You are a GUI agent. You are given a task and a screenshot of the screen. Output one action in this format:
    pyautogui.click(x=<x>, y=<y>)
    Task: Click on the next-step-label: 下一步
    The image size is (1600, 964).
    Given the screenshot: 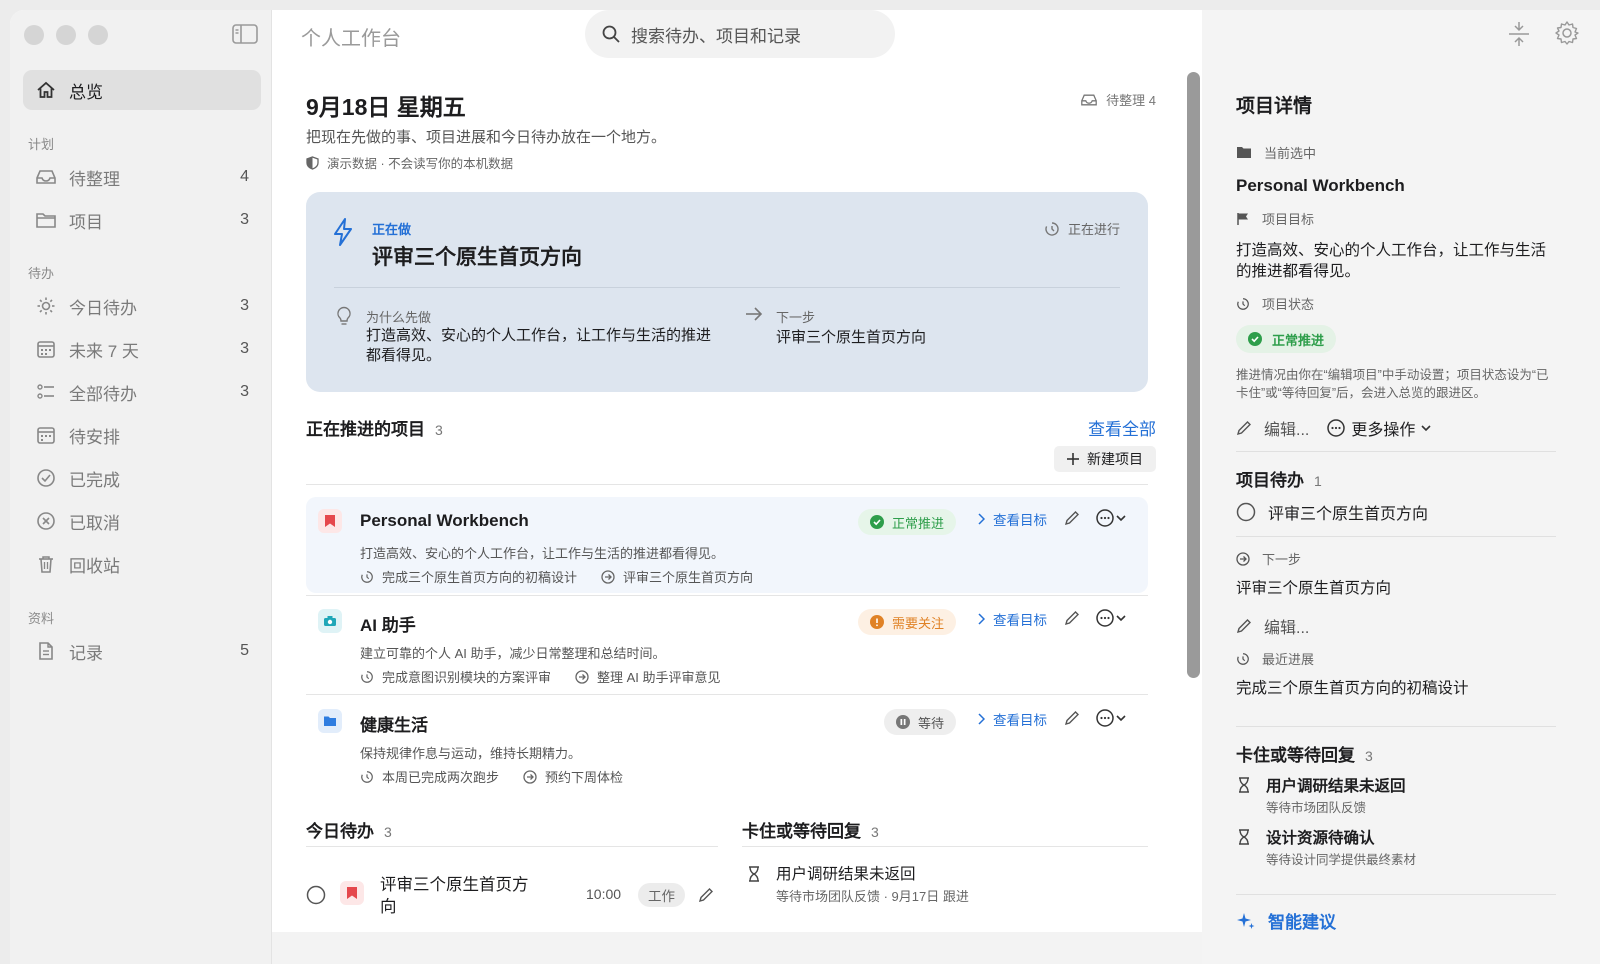 What is the action you would take?
    pyautogui.click(x=1268, y=558)
    